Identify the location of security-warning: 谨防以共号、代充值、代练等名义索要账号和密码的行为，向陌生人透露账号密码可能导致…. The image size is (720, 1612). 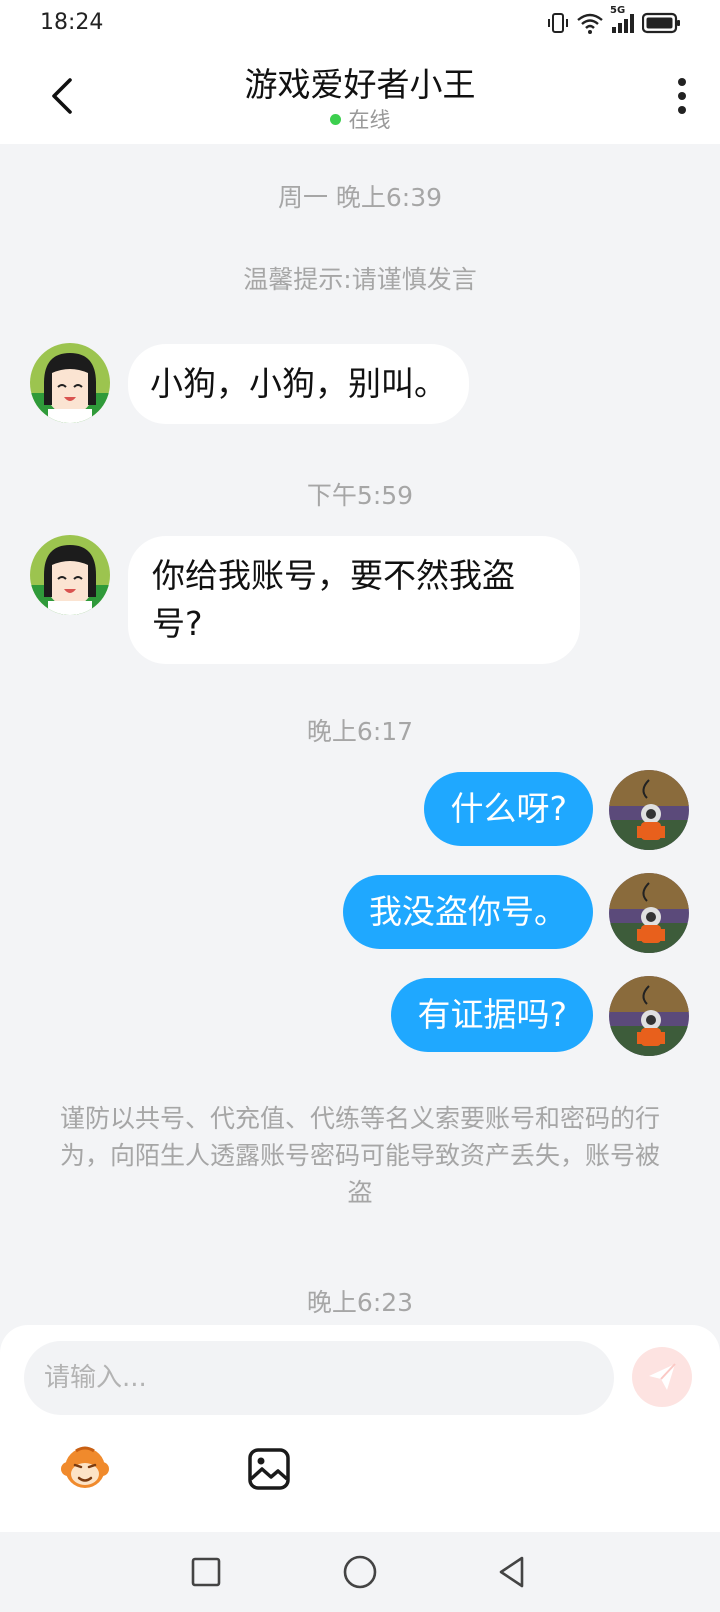
(360, 1155).